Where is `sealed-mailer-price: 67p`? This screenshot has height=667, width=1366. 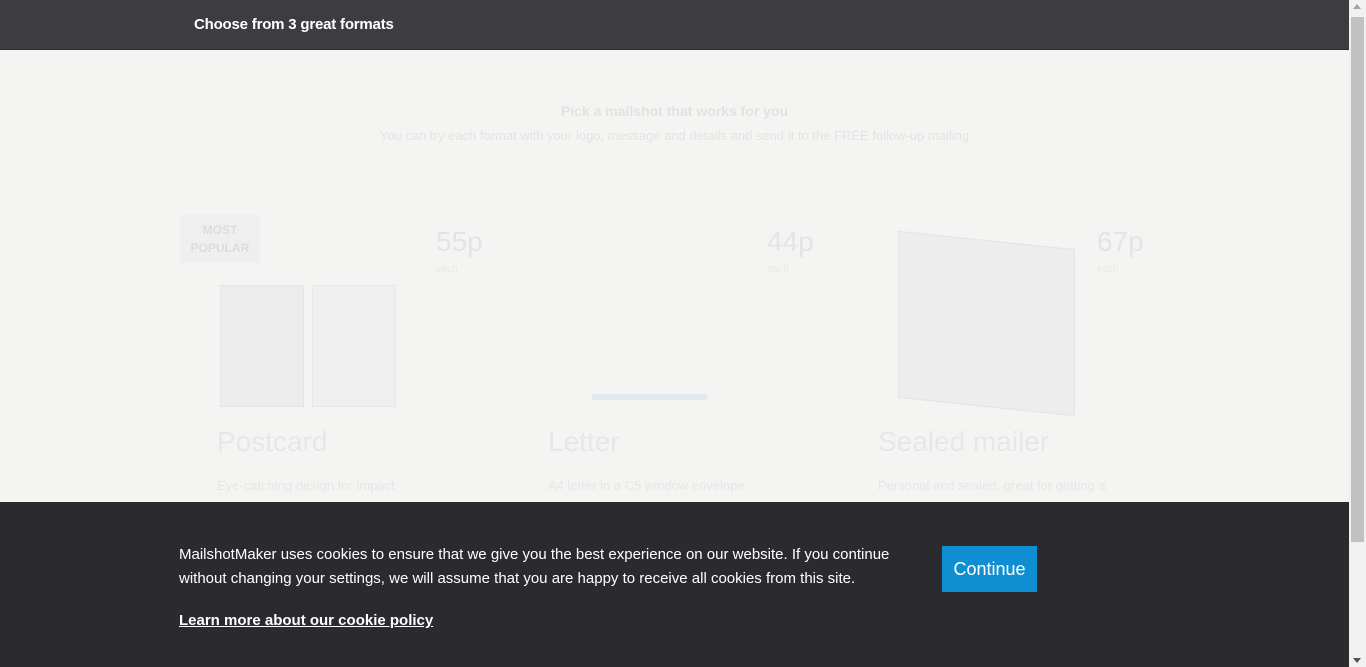 sealed-mailer-price: 67p is located at coordinates (1120, 241).